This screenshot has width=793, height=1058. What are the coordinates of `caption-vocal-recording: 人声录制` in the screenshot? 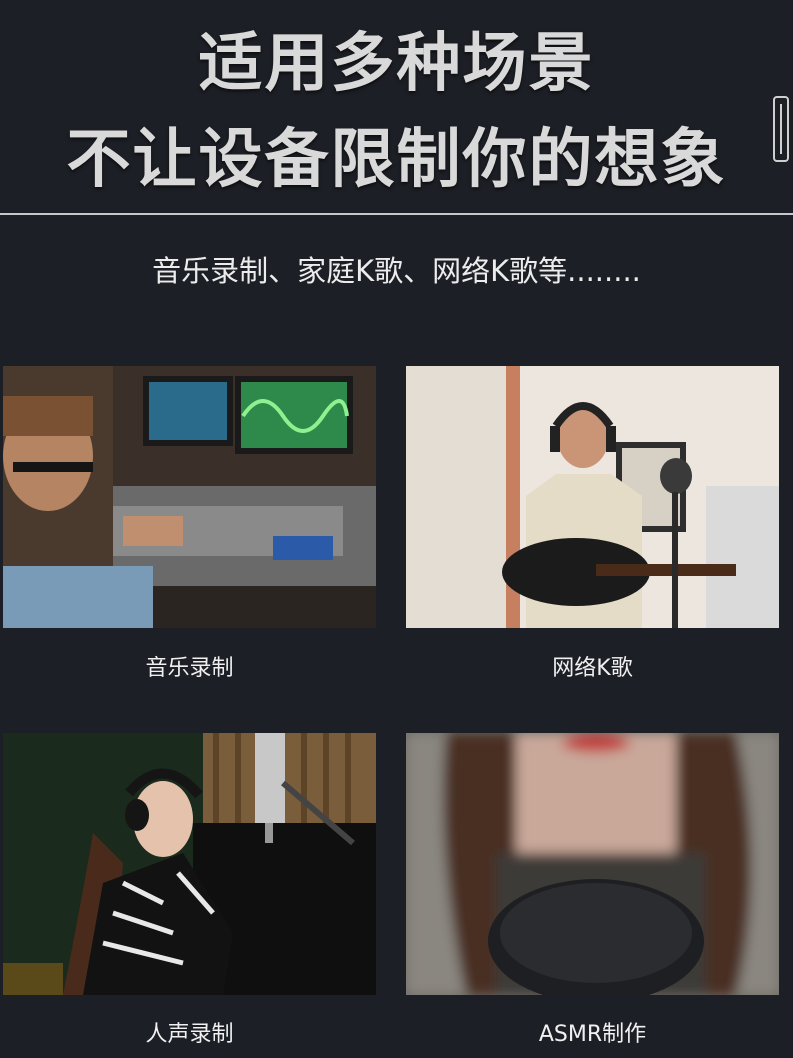 It's located at (189, 1034).